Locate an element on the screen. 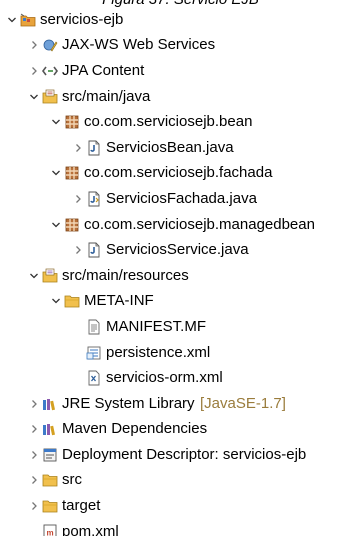 The width and height of the screenshot is (361, 536). tree-item-src-main-resources: src/main/resources is located at coordinates (180, 276).